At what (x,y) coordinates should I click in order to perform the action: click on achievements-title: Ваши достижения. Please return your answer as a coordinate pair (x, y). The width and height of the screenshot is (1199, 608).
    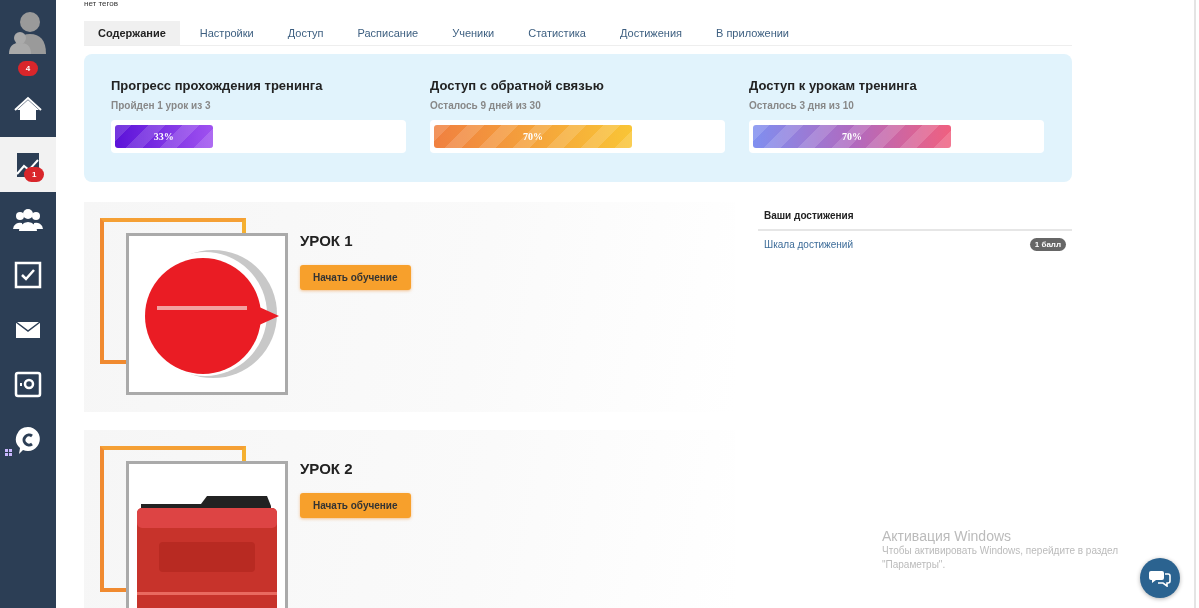
    Looking at the image, I should click on (915, 216).